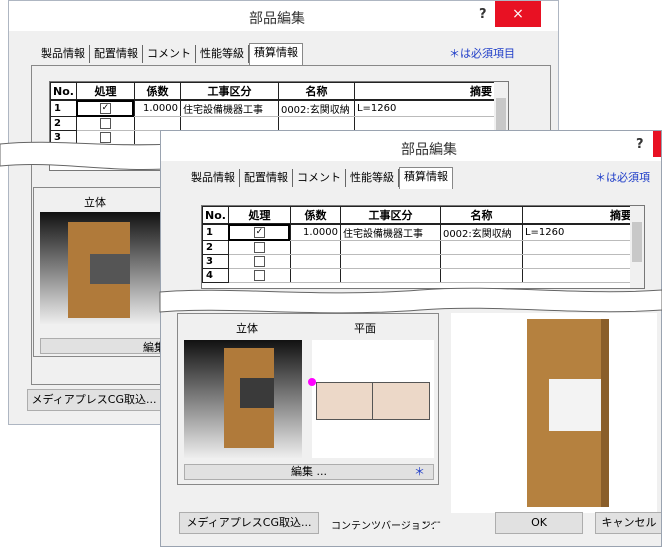 The image size is (662, 547). Describe the element at coordinates (319, 178) in the screenshot. I see `front-tab-comment: コメント` at that location.